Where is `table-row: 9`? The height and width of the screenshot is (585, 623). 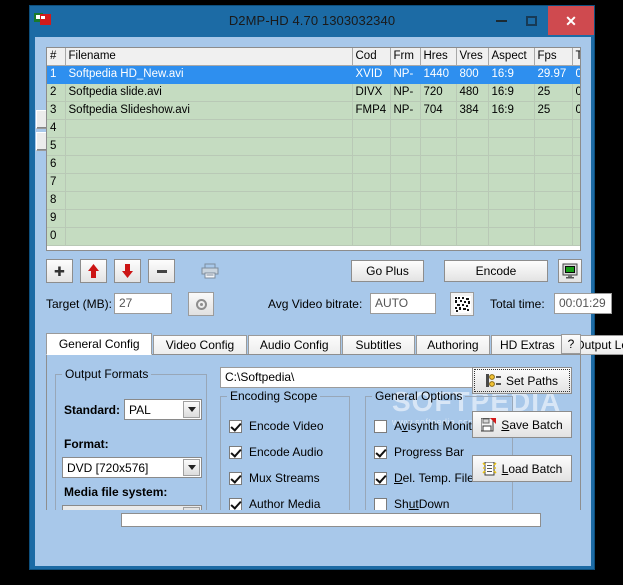
table-row: 9 is located at coordinates (313, 218).